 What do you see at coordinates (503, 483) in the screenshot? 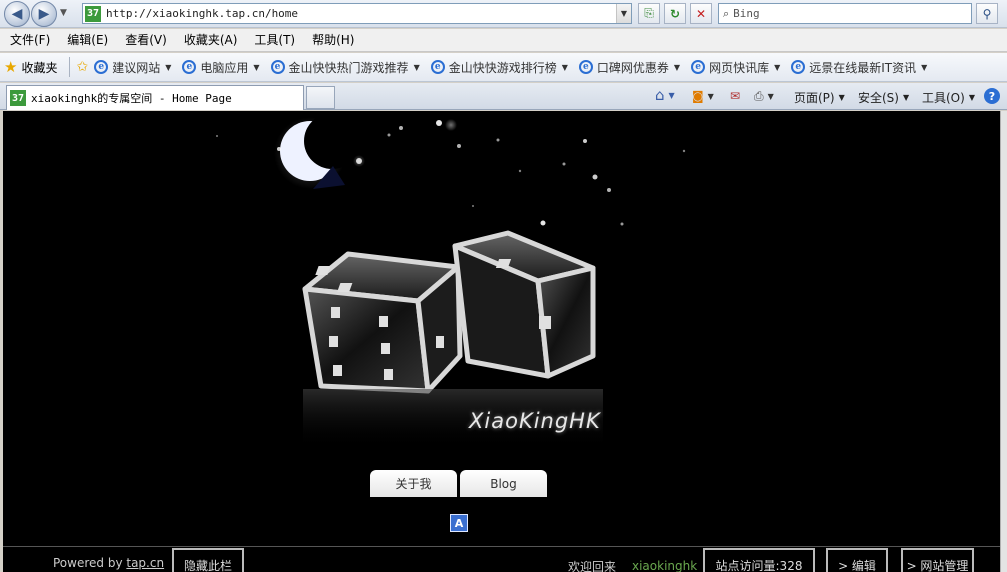
I see `nav-blog: Blog` at bounding box center [503, 483].